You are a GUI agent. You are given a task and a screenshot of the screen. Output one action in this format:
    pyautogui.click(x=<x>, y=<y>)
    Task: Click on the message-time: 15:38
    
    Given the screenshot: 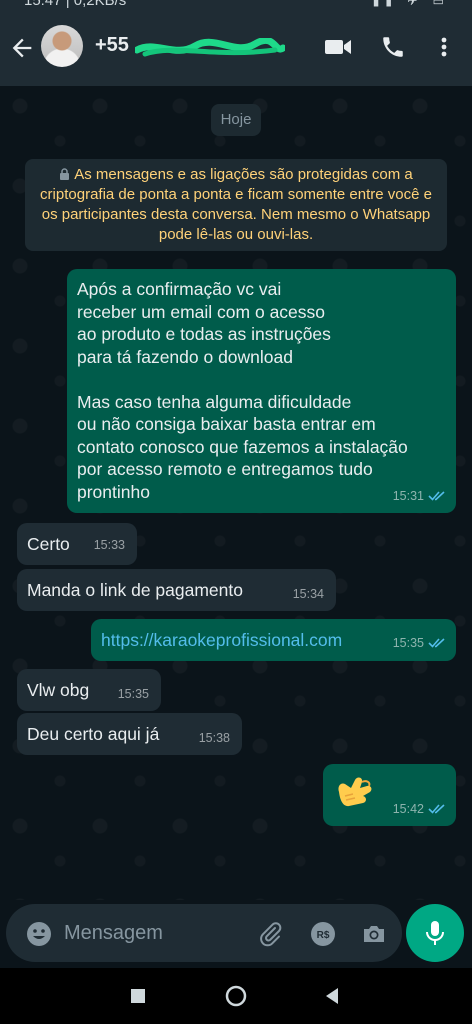 What is the action you would take?
    pyautogui.click(x=214, y=737)
    